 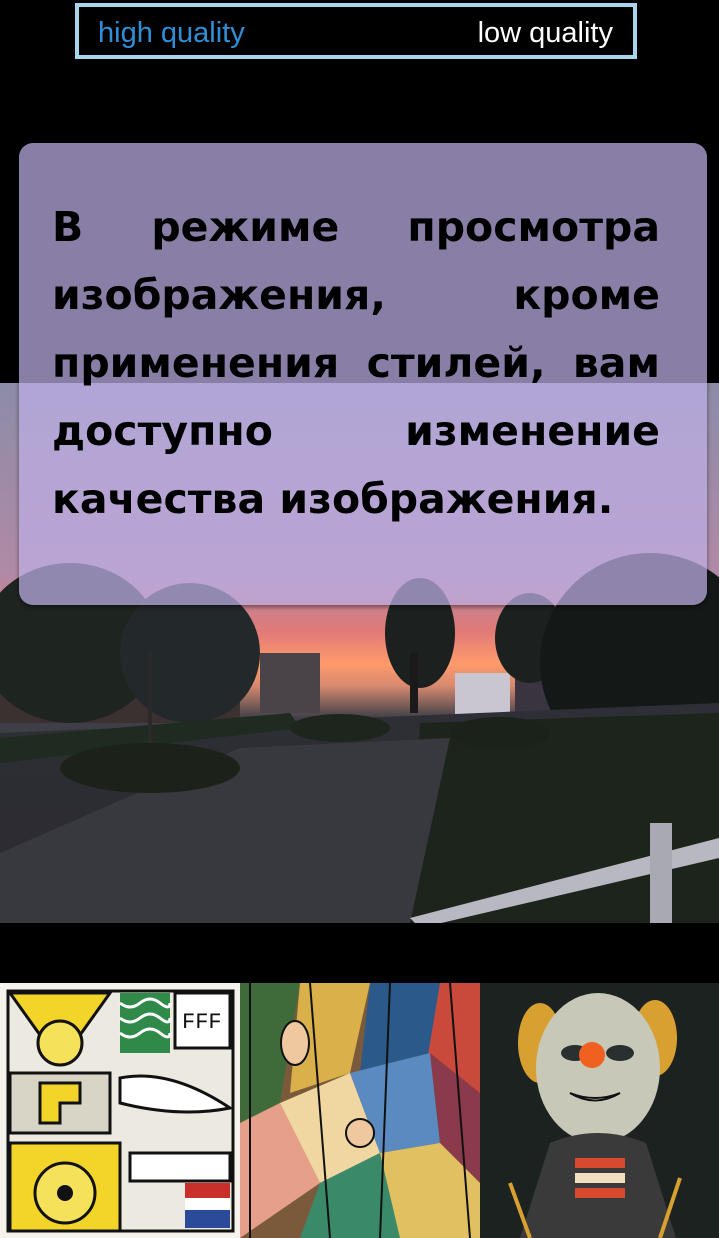 I want to click on low-quality-option: low quality, so click(x=545, y=33).